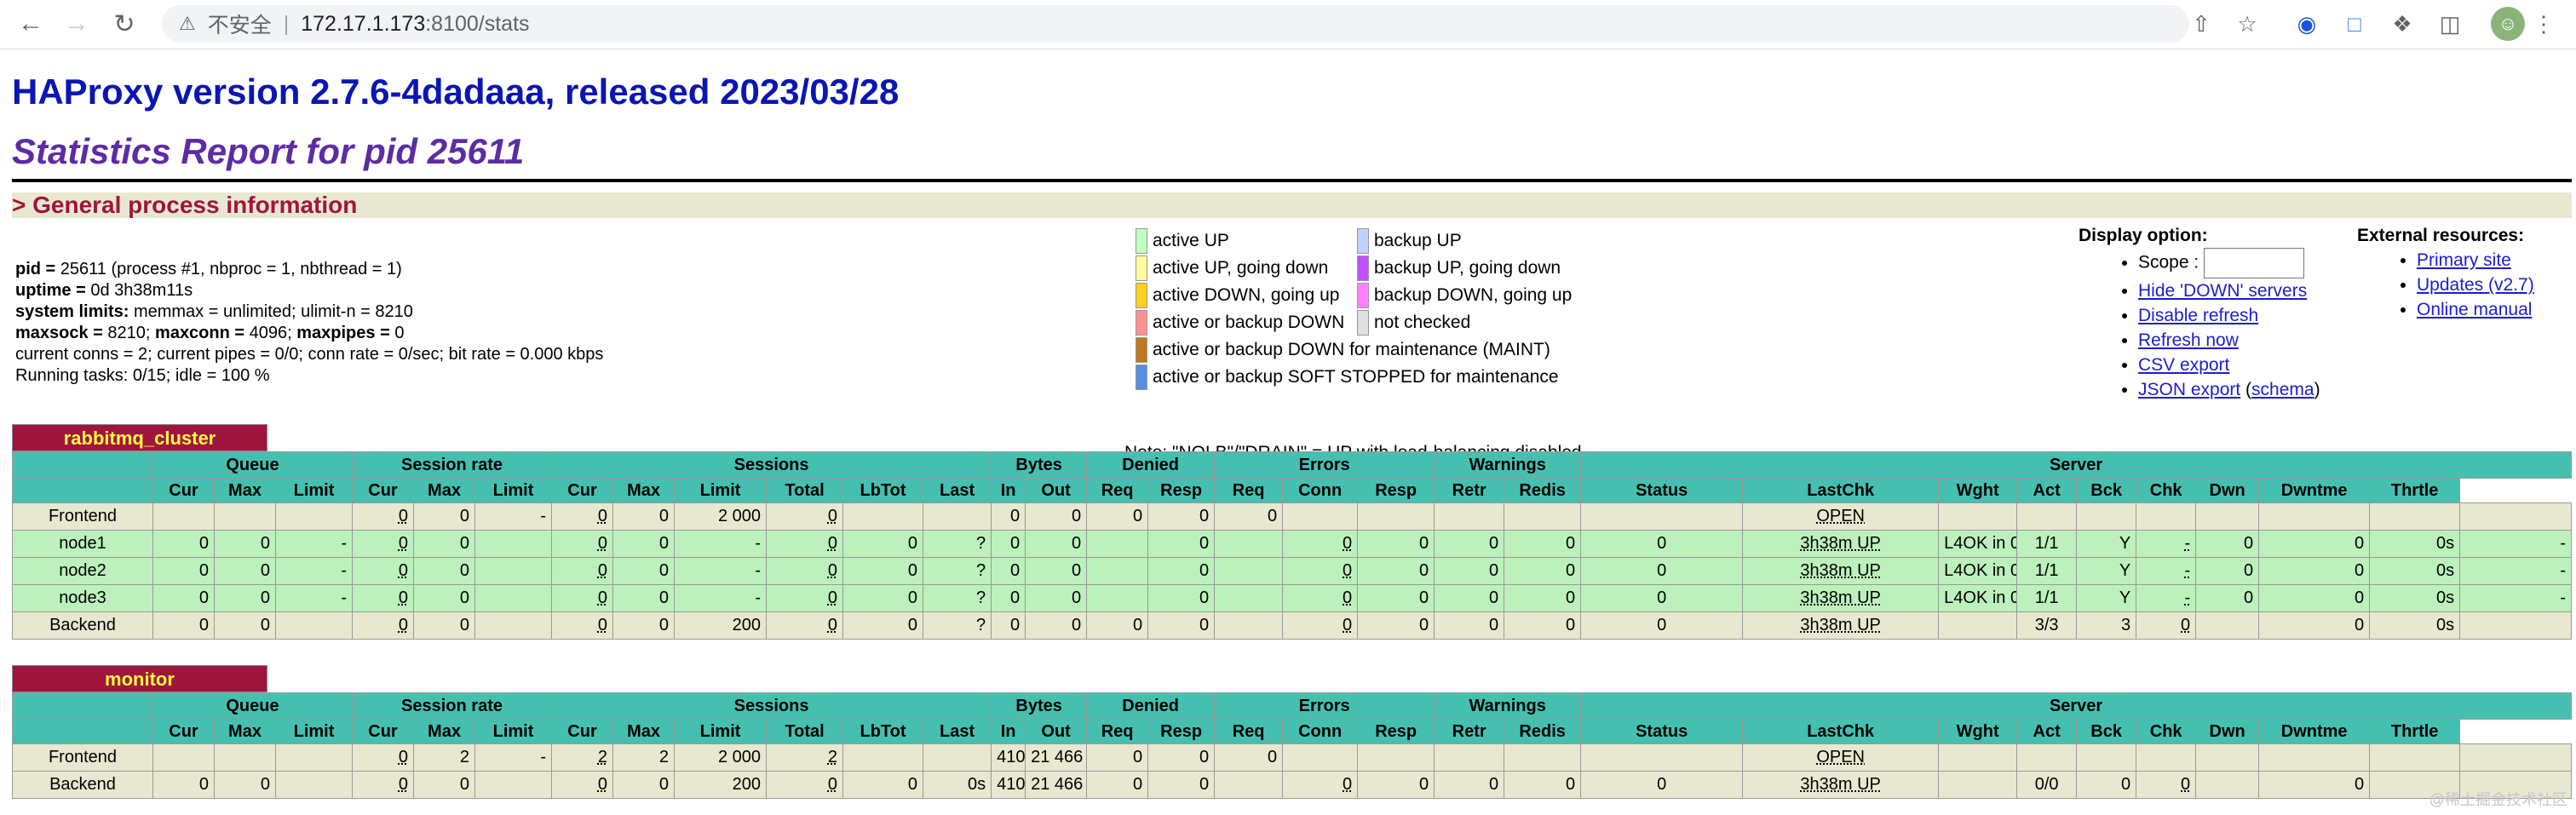 The height and width of the screenshot is (815, 2576). Describe the element at coordinates (2107, 732) in the screenshot. I see `column-header: Bck` at that location.